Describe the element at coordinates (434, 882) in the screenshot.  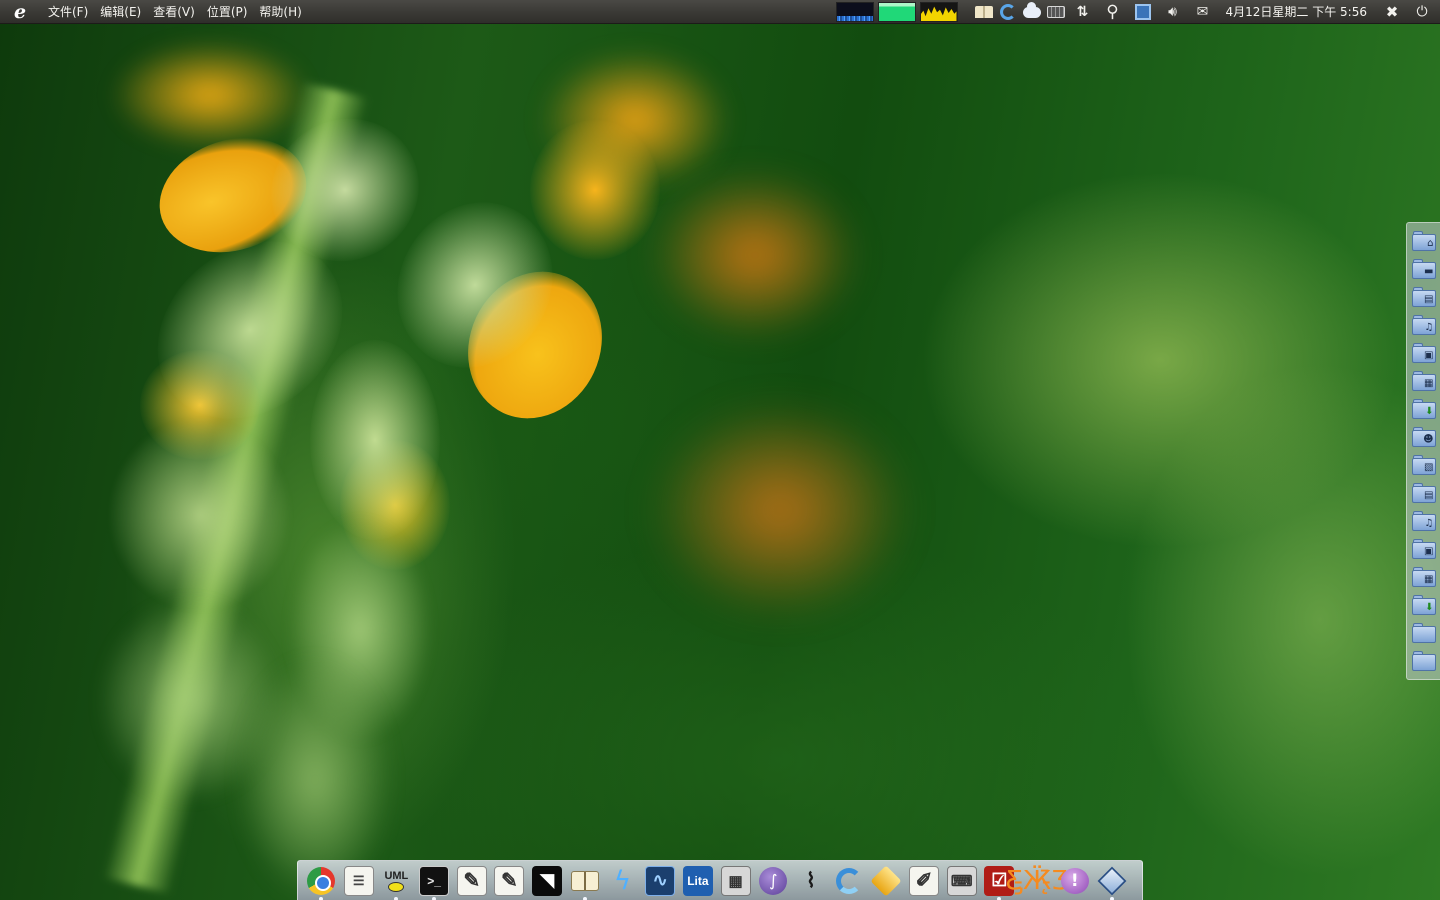
I see `terminal-icon: >_` at that location.